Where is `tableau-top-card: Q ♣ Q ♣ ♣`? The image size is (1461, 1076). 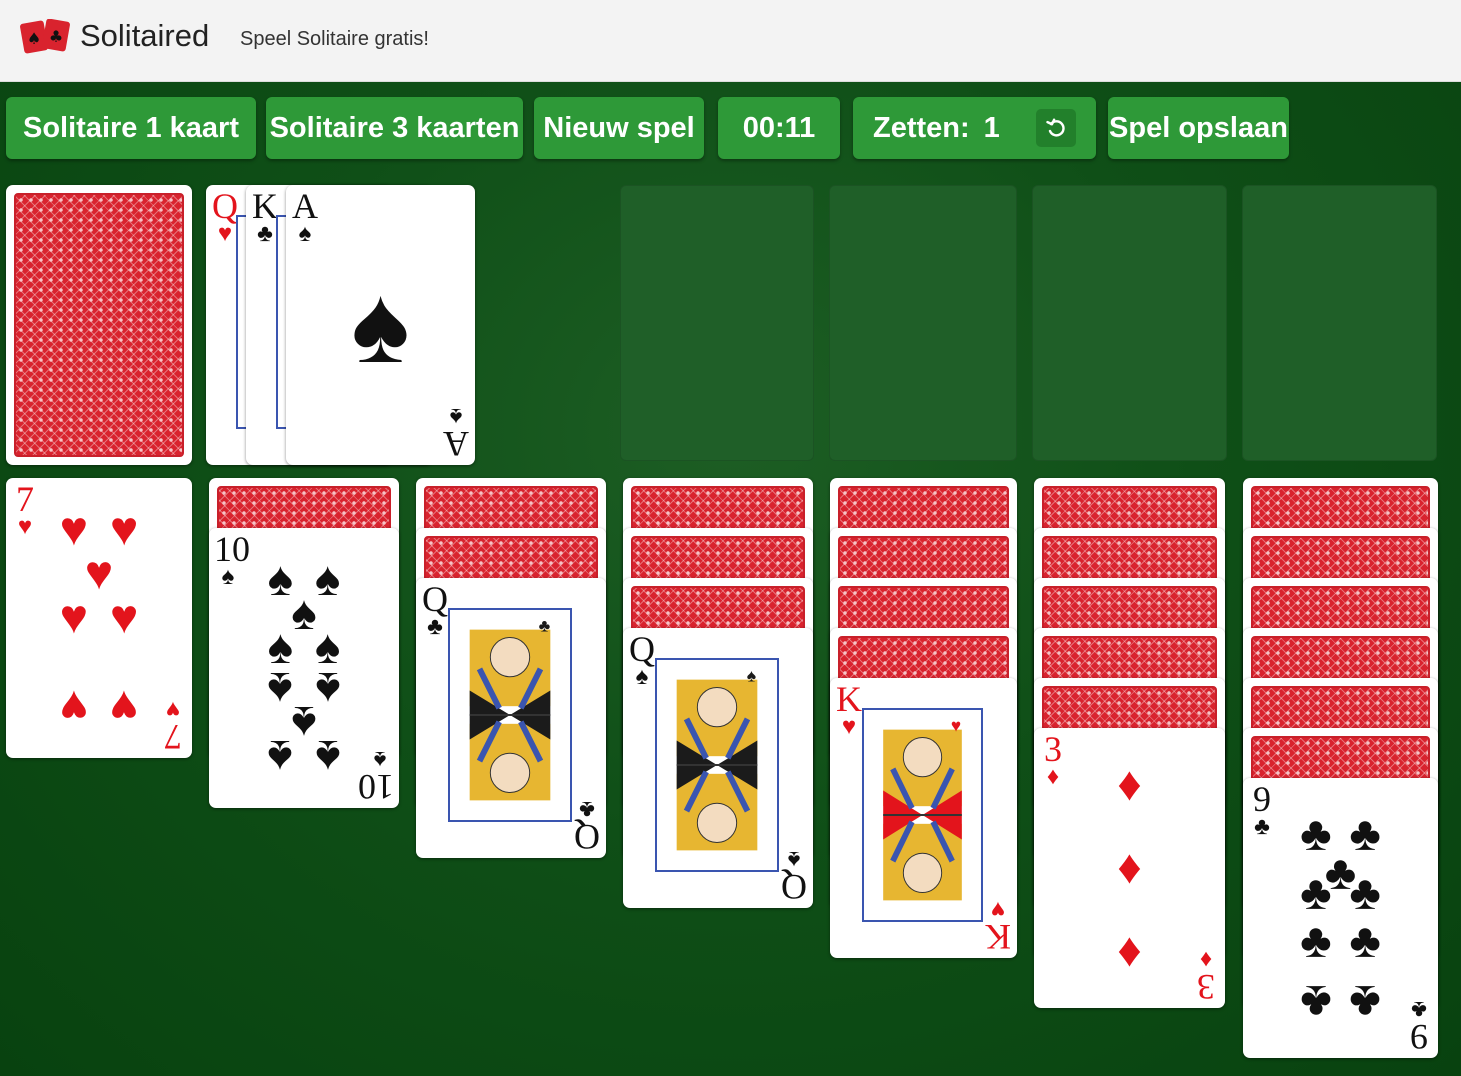 tableau-top-card: Q ♣ Q ♣ ♣ is located at coordinates (511, 718).